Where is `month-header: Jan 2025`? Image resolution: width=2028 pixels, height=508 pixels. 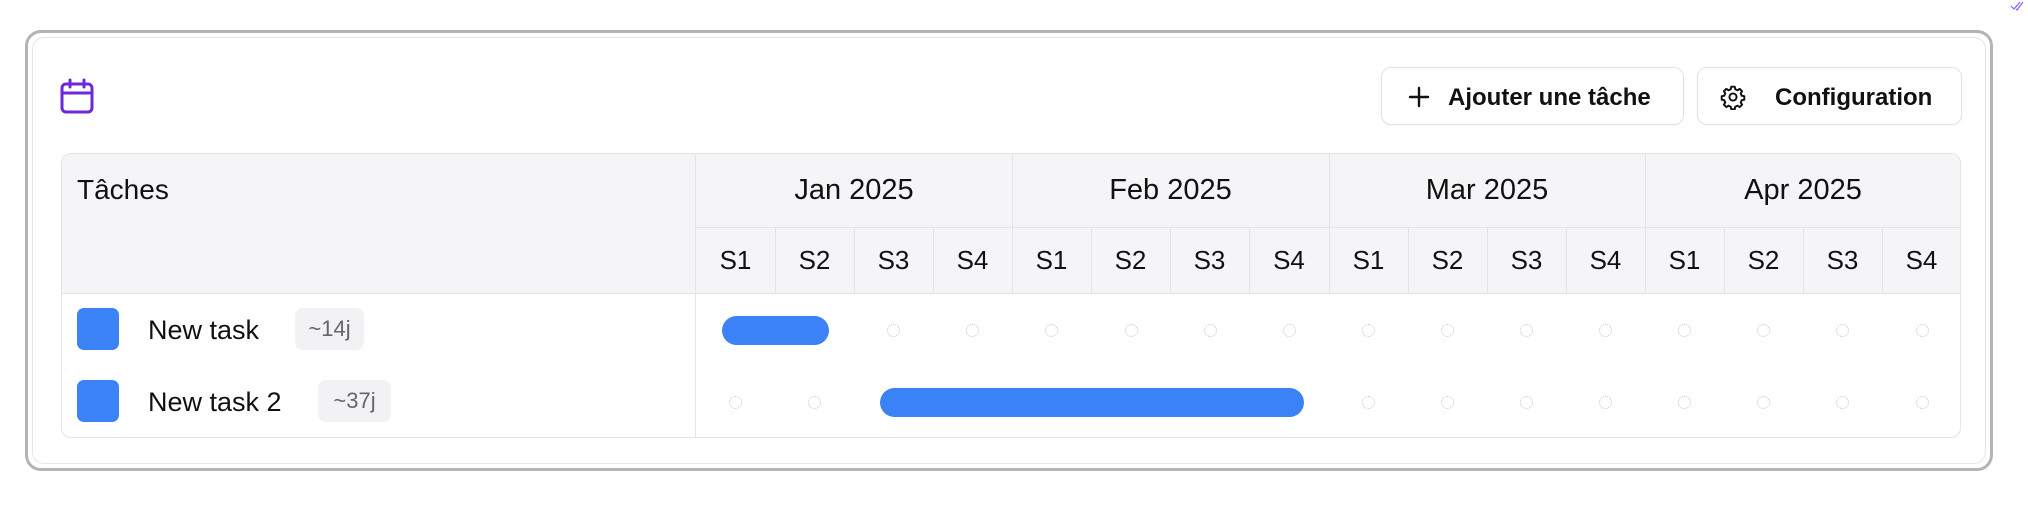 month-header: Jan 2025 is located at coordinates (854, 190).